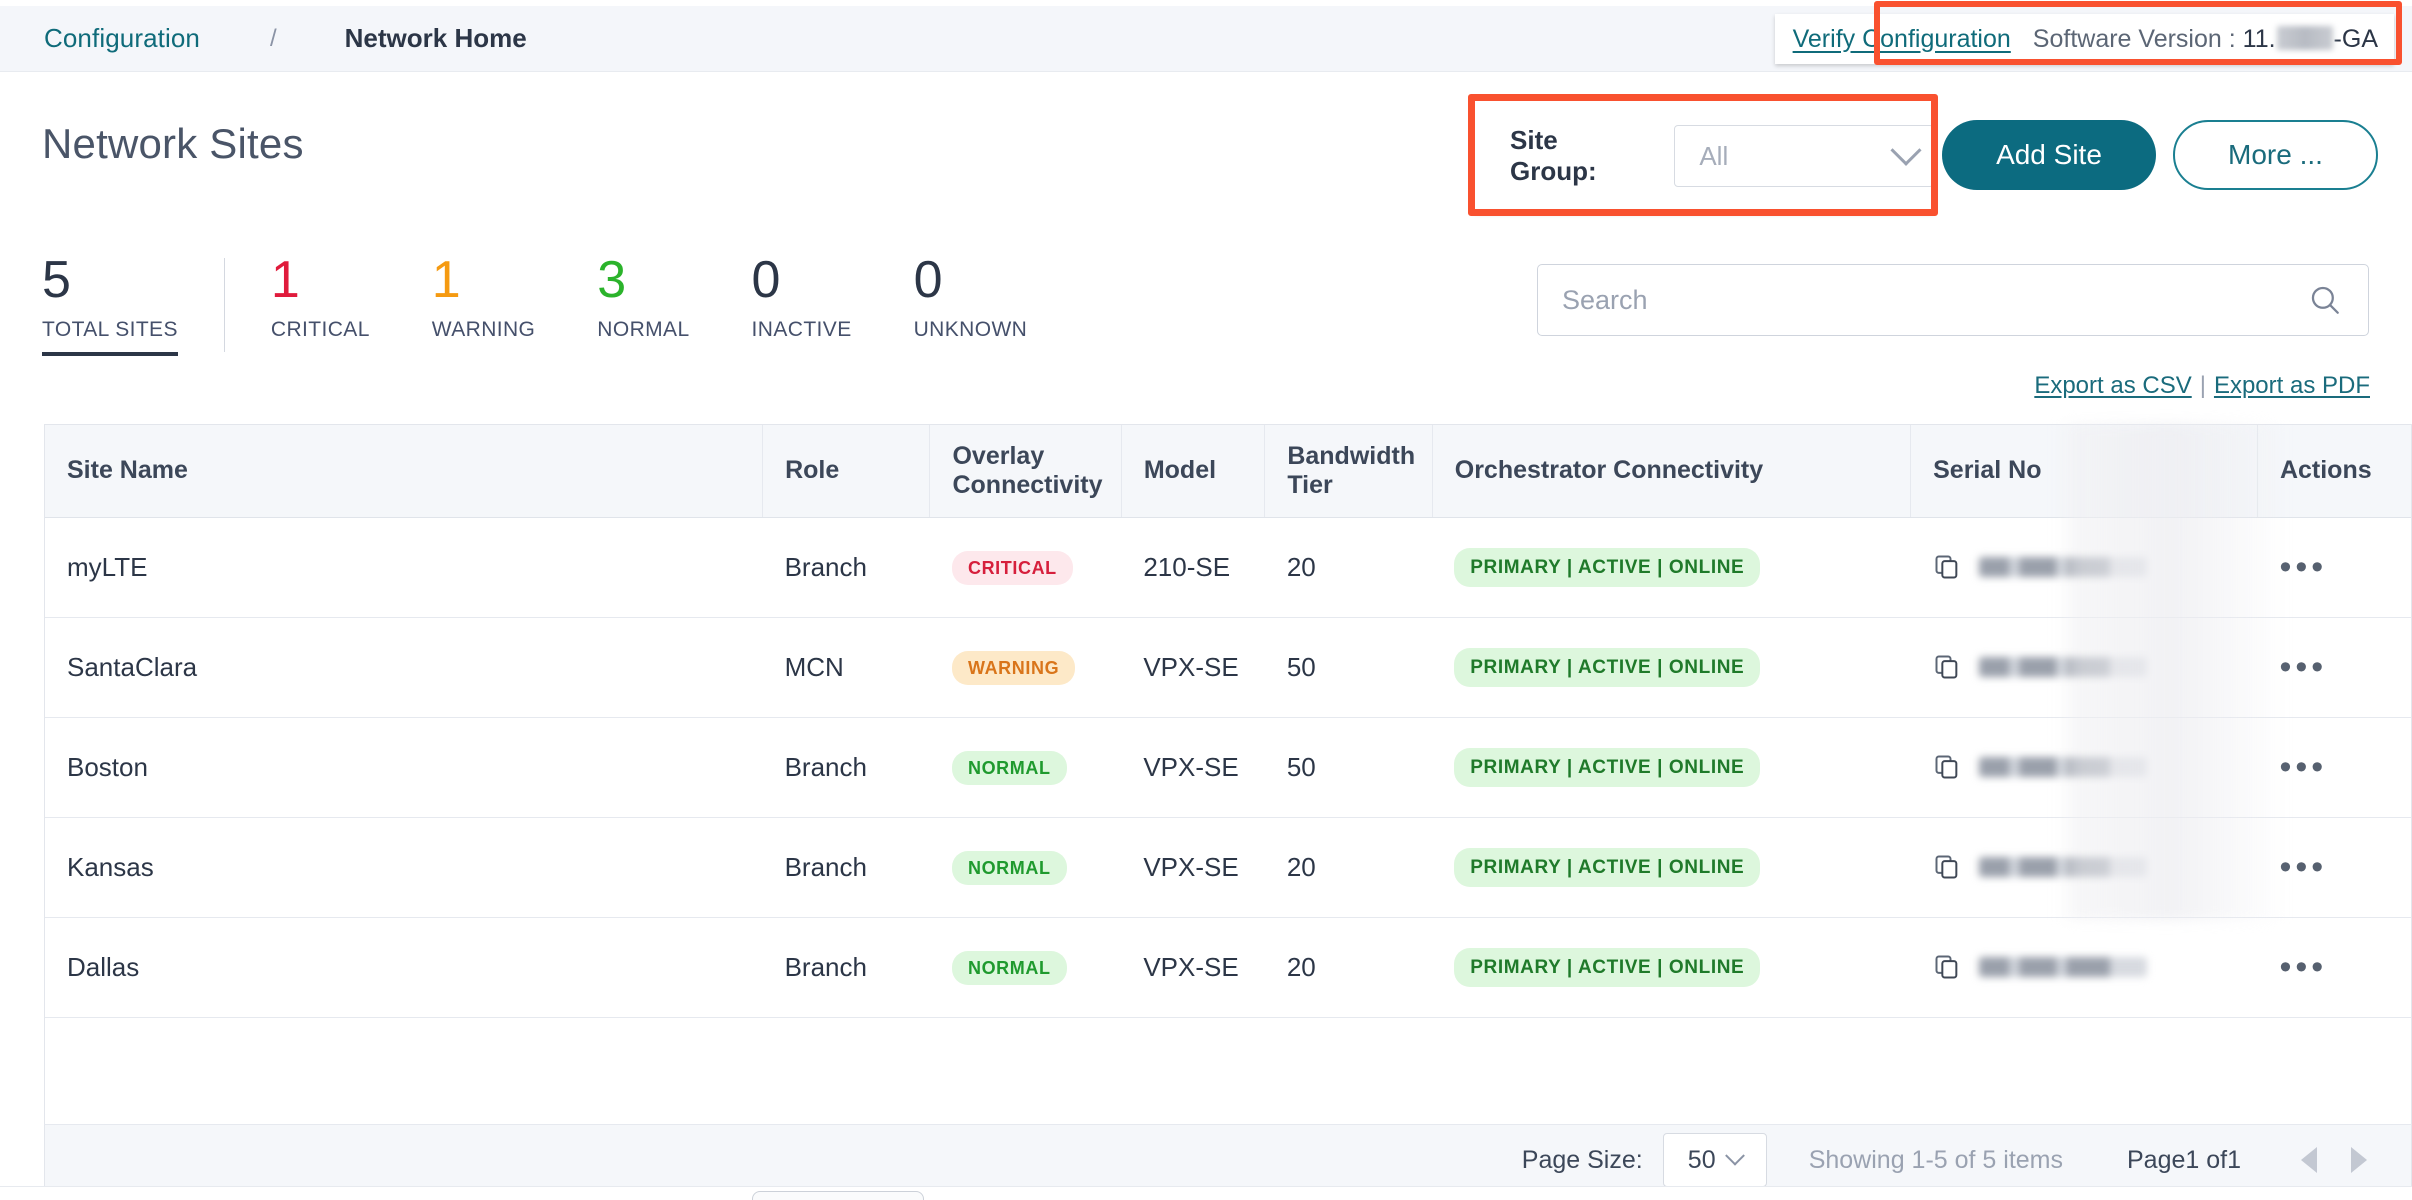  What do you see at coordinates (404, 567) in the screenshot?
I see `cell-site-name: myLTE` at bounding box center [404, 567].